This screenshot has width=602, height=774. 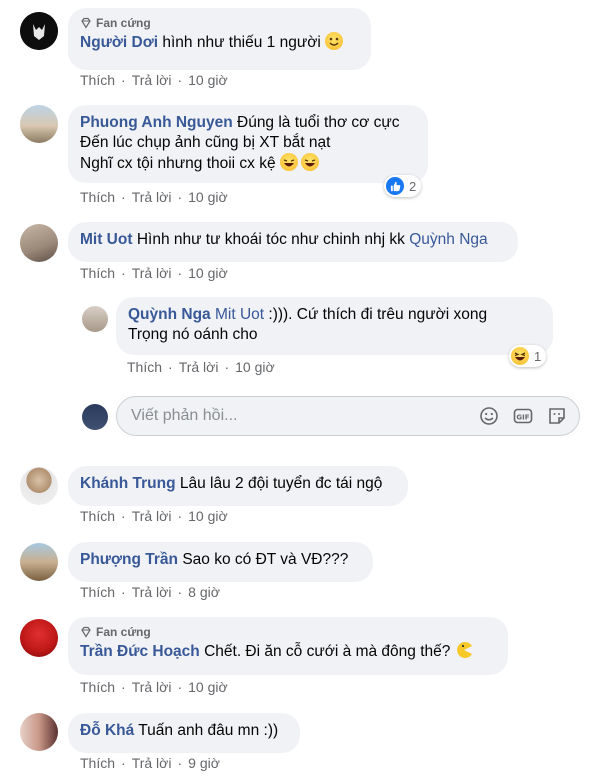 I want to click on comment-actions: Thích · Trả lời · 8 giờ, so click(x=150, y=592).